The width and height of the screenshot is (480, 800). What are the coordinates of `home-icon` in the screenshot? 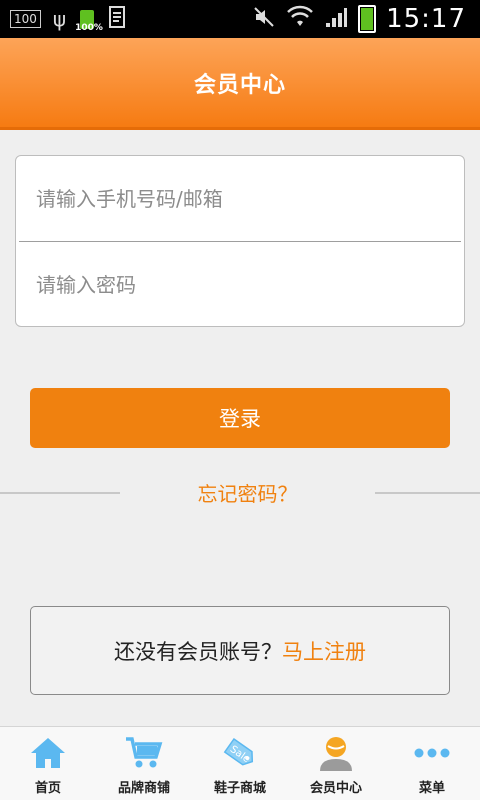 It's located at (48, 753).